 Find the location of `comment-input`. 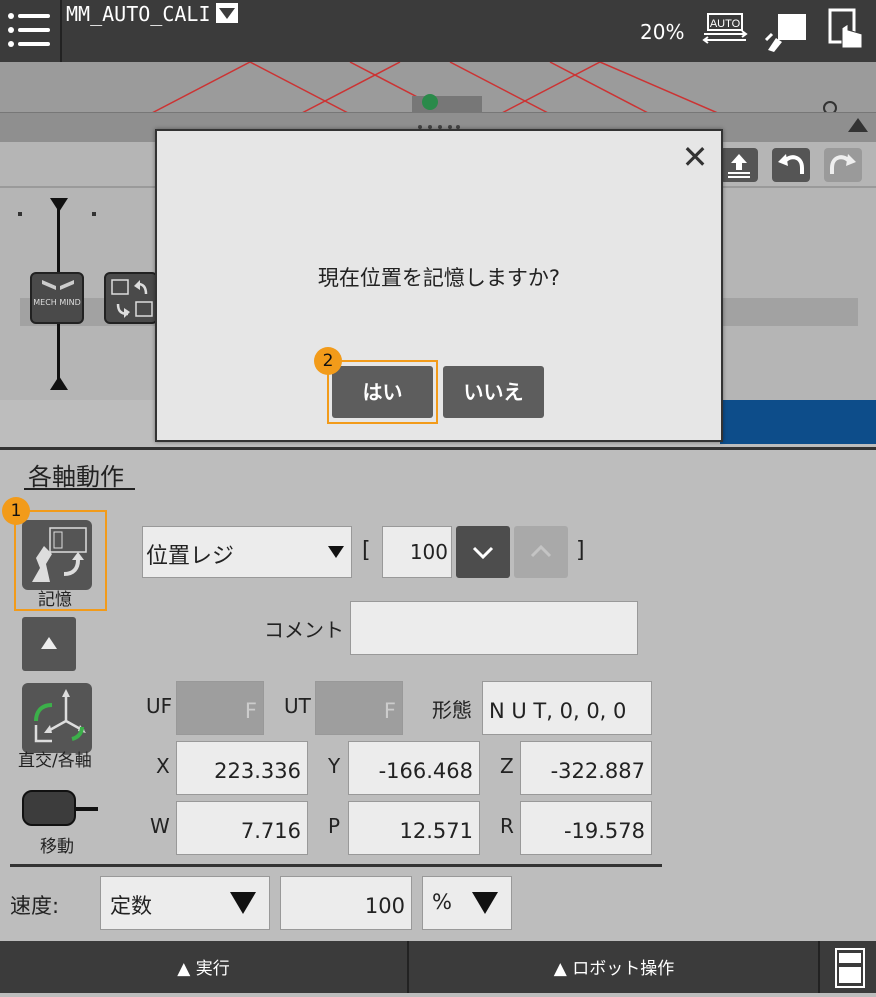

comment-input is located at coordinates (494, 628).